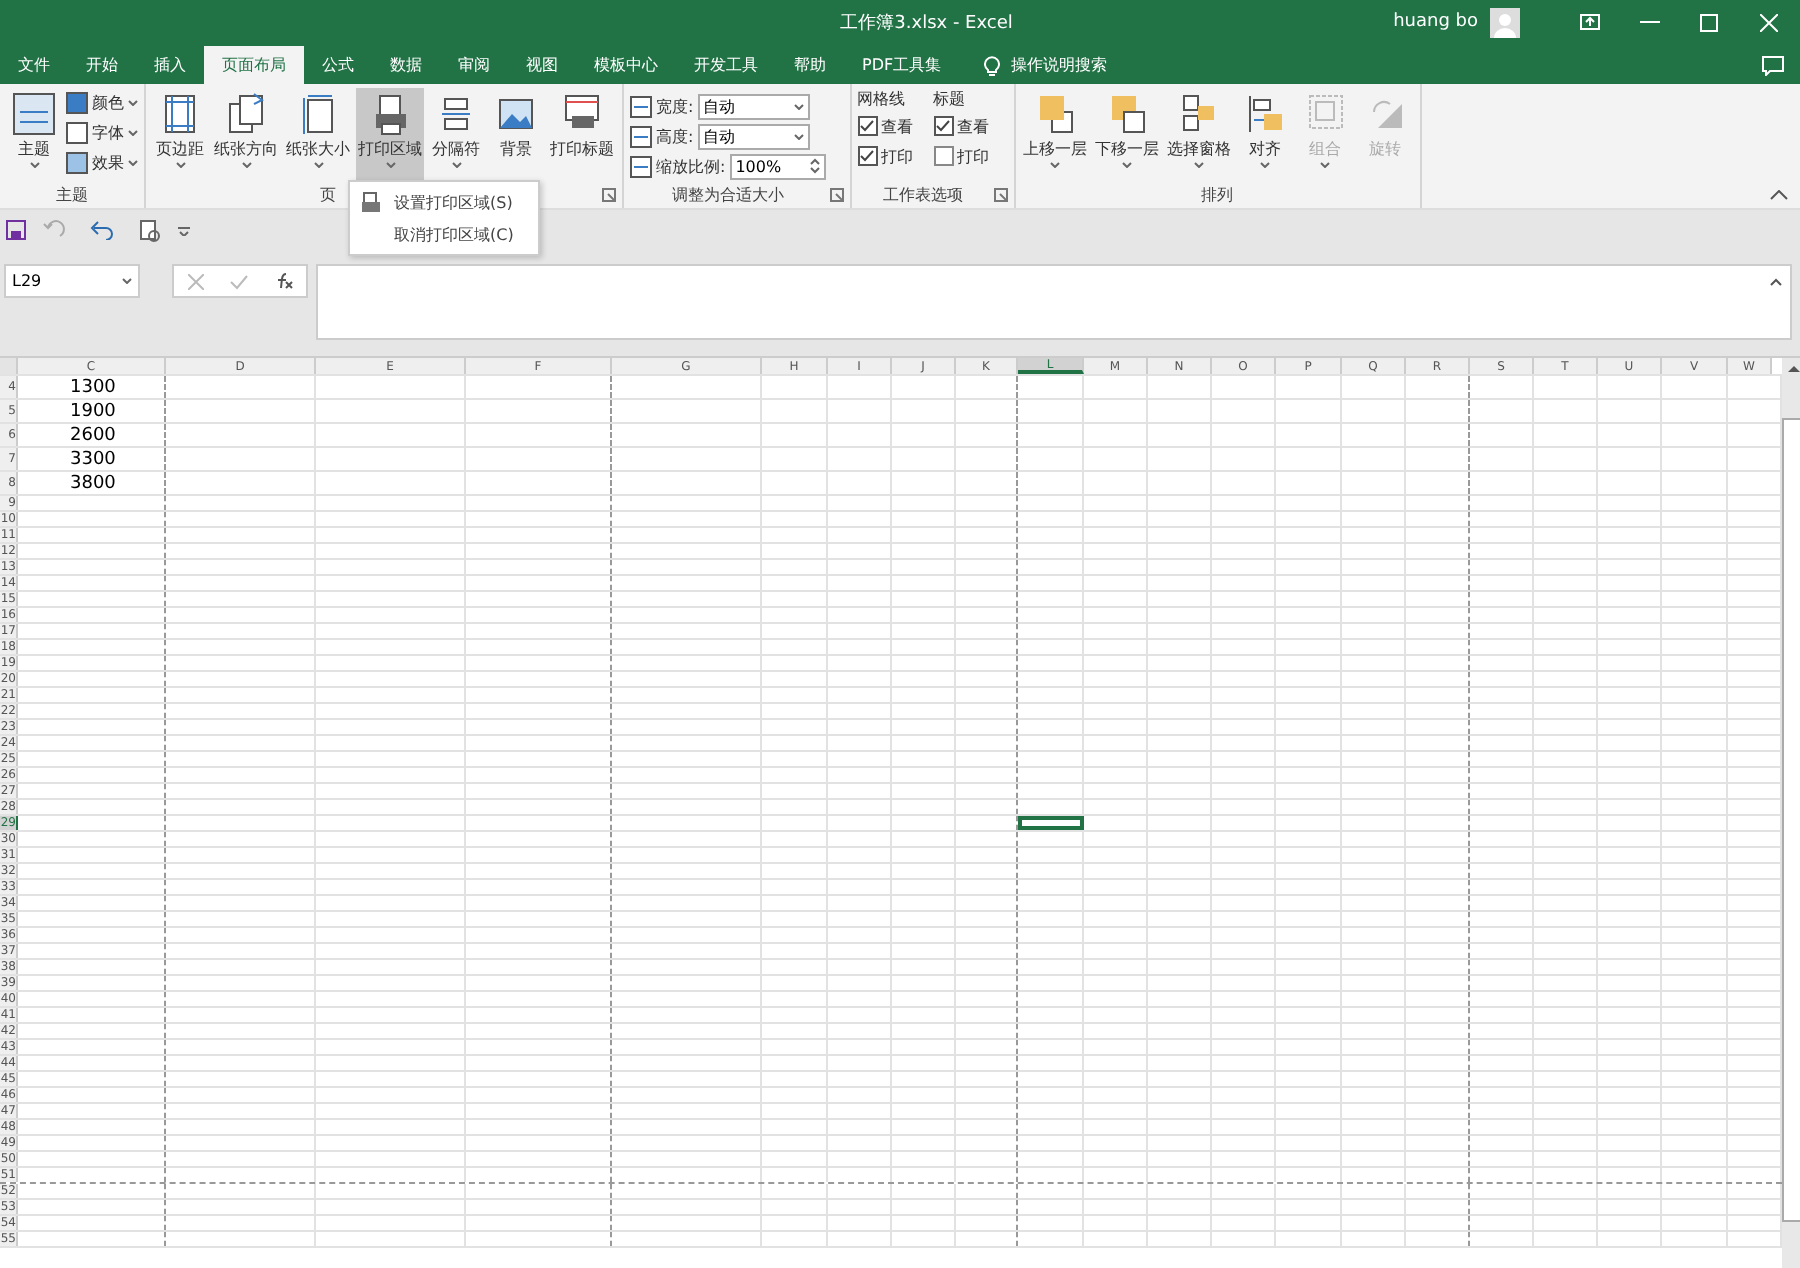 This screenshot has width=1800, height=1268. Describe the element at coordinates (1589, 22) in the screenshot. I see `ribbon-display-icon` at that location.